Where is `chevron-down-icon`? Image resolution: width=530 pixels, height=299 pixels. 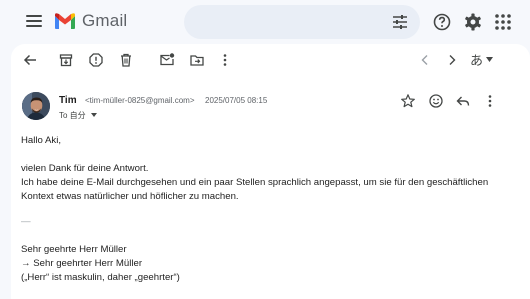 chevron-down-icon is located at coordinates (489, 59).